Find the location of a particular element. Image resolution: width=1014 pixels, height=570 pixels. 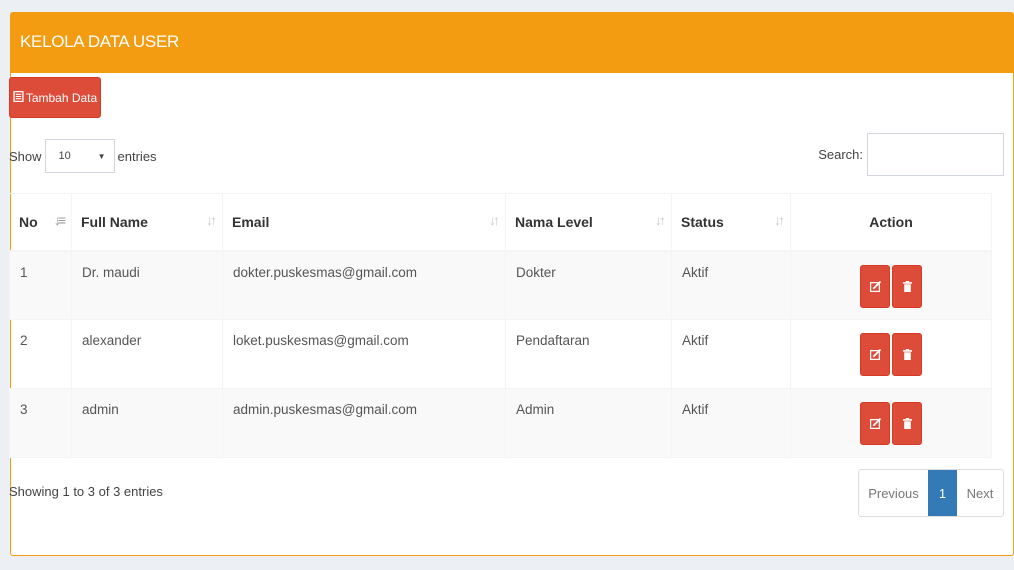

length-control: Show 10 ▼ entries is located at coordinates (83, 156).